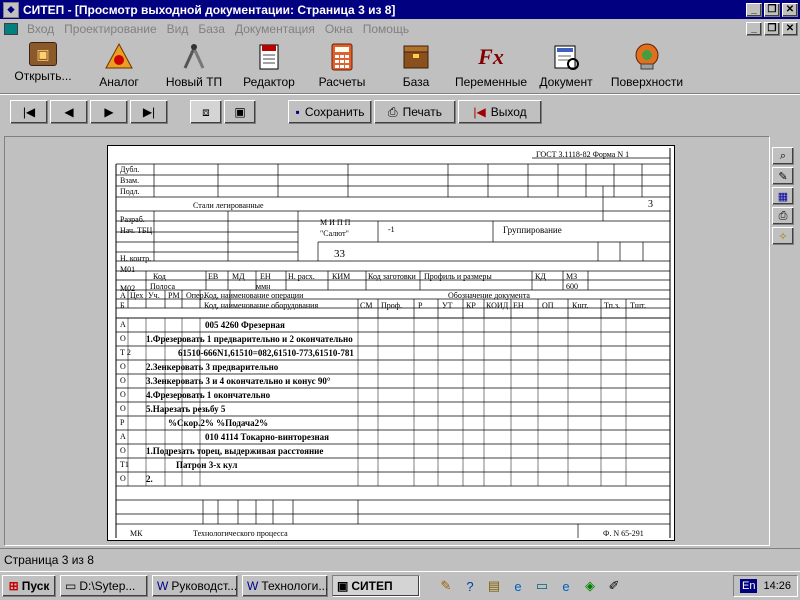 The height and width of the screenshot is (600, 800). What do you see at coordinates (334, 112) in the screenshot?
I see `save-label: Сохранить` at bounding box center [334, 112].